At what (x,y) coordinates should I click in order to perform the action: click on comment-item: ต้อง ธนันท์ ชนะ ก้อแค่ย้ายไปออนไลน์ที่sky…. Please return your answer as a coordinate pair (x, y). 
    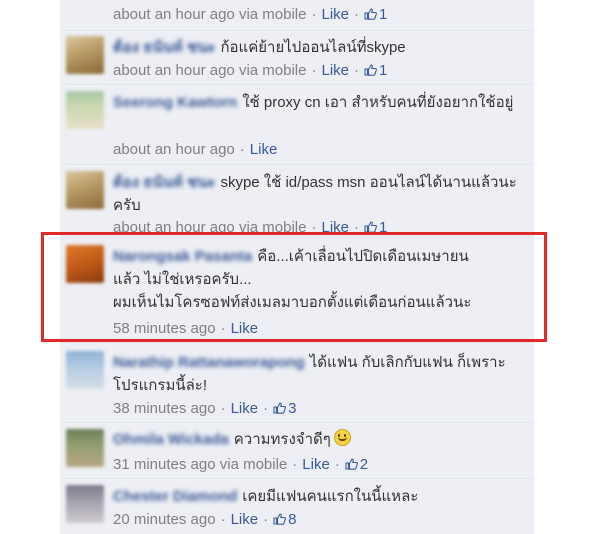
    Looking at the image, I should click on (297, 57).